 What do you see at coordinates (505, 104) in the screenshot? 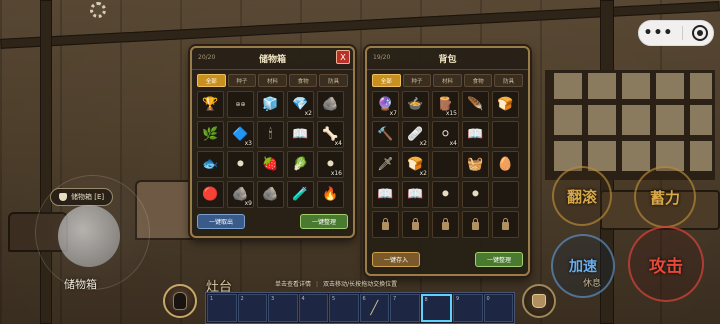
I see `inventory-slot: 🍞` at bounding box center [505, 104].